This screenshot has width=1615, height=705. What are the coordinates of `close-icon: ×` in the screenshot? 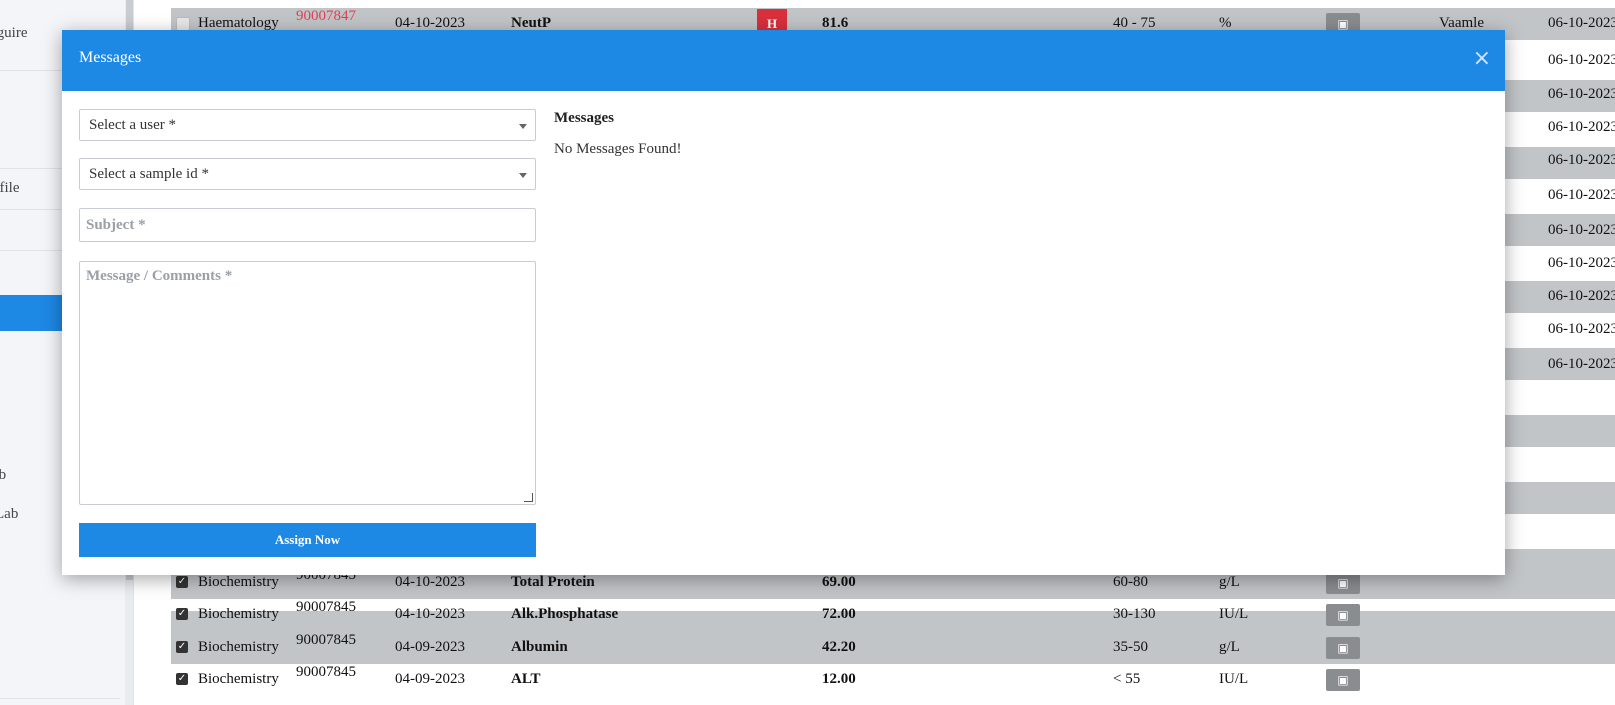 It's located at (1482, 58).